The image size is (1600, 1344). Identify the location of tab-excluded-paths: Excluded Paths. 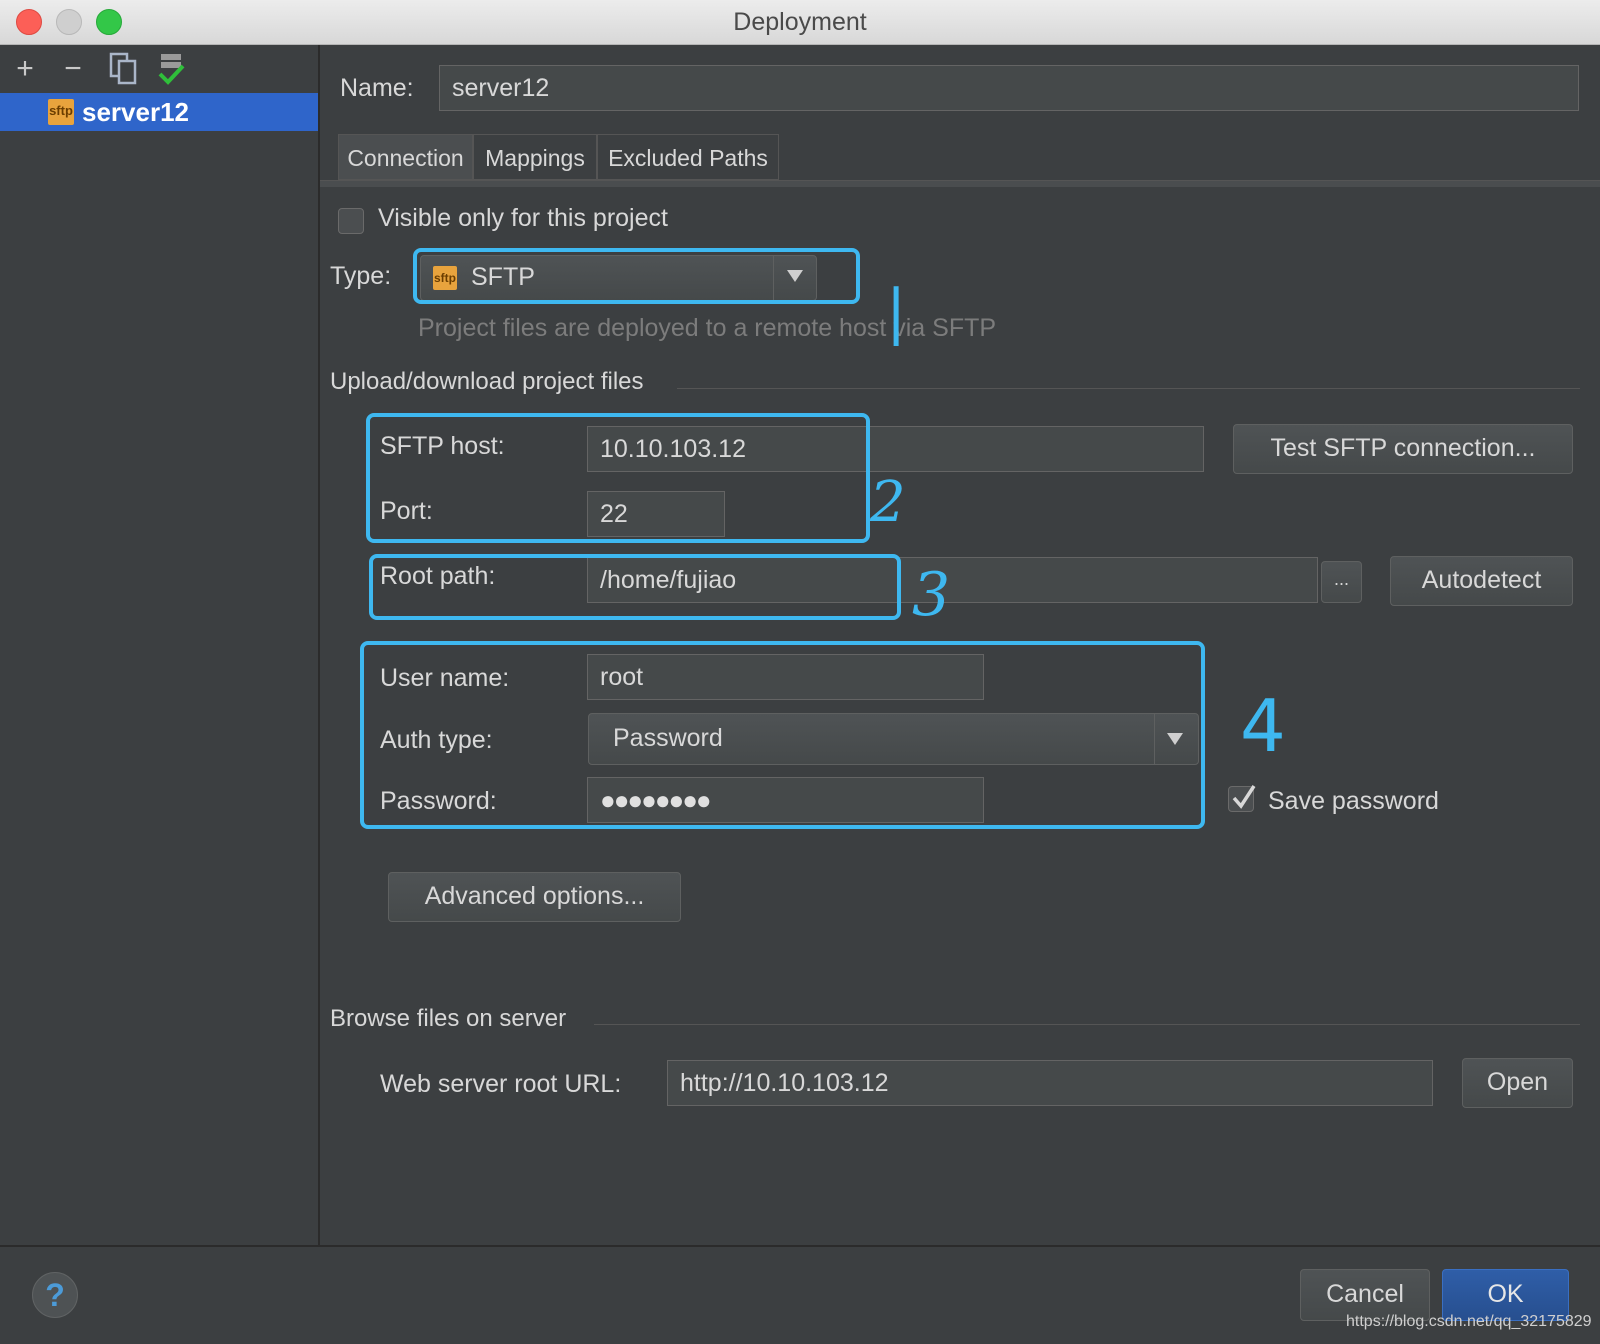
(688, 157).